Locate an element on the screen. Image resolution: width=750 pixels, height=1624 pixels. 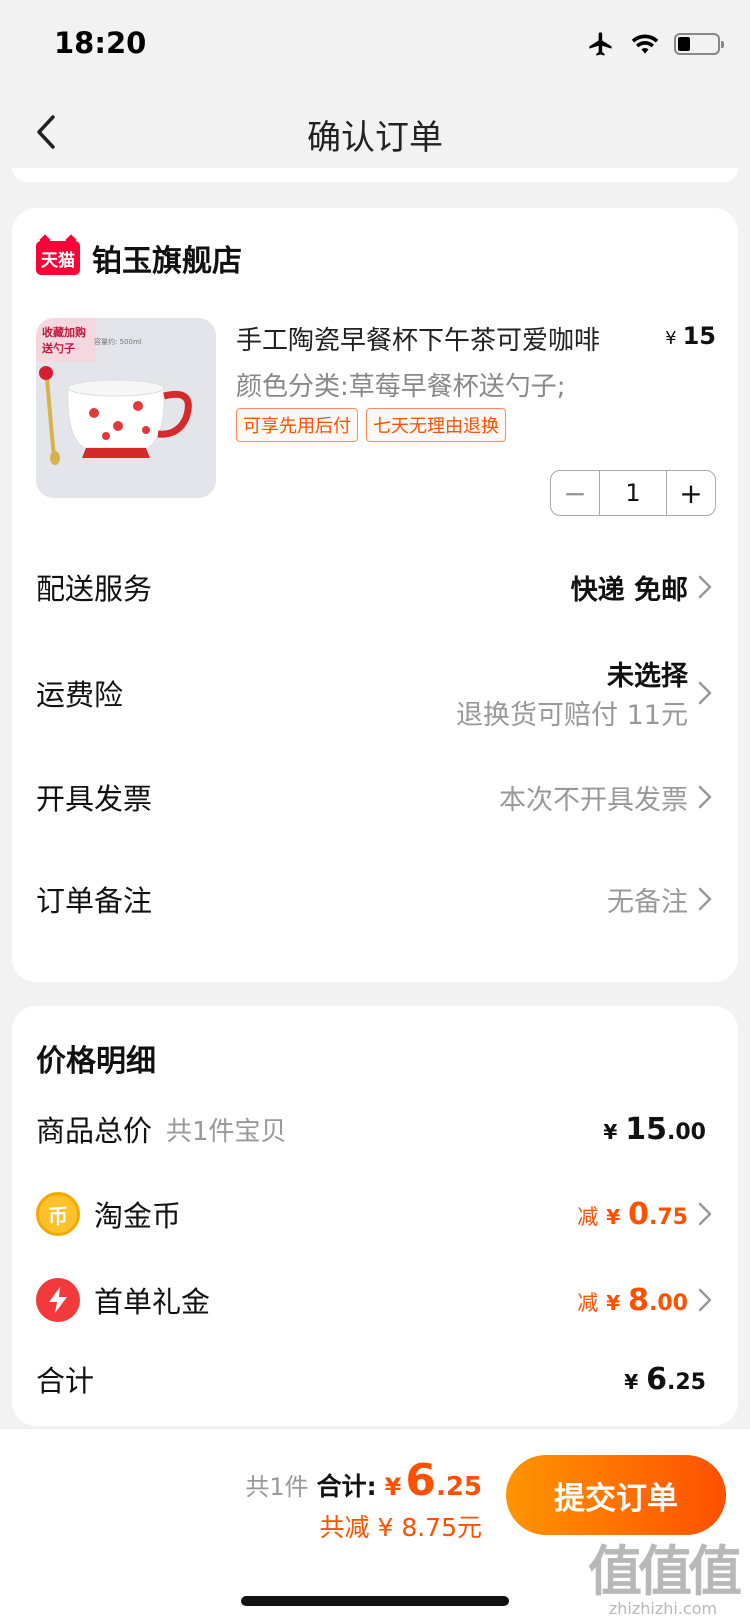
delivery-value: 快递 免邮 is located at coordinates (629, 590).